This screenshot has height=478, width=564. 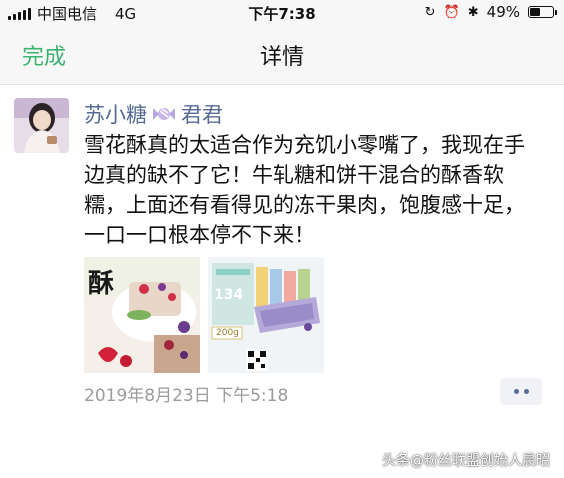 I want to click on more-actions-button, so click(x=521, y=391).